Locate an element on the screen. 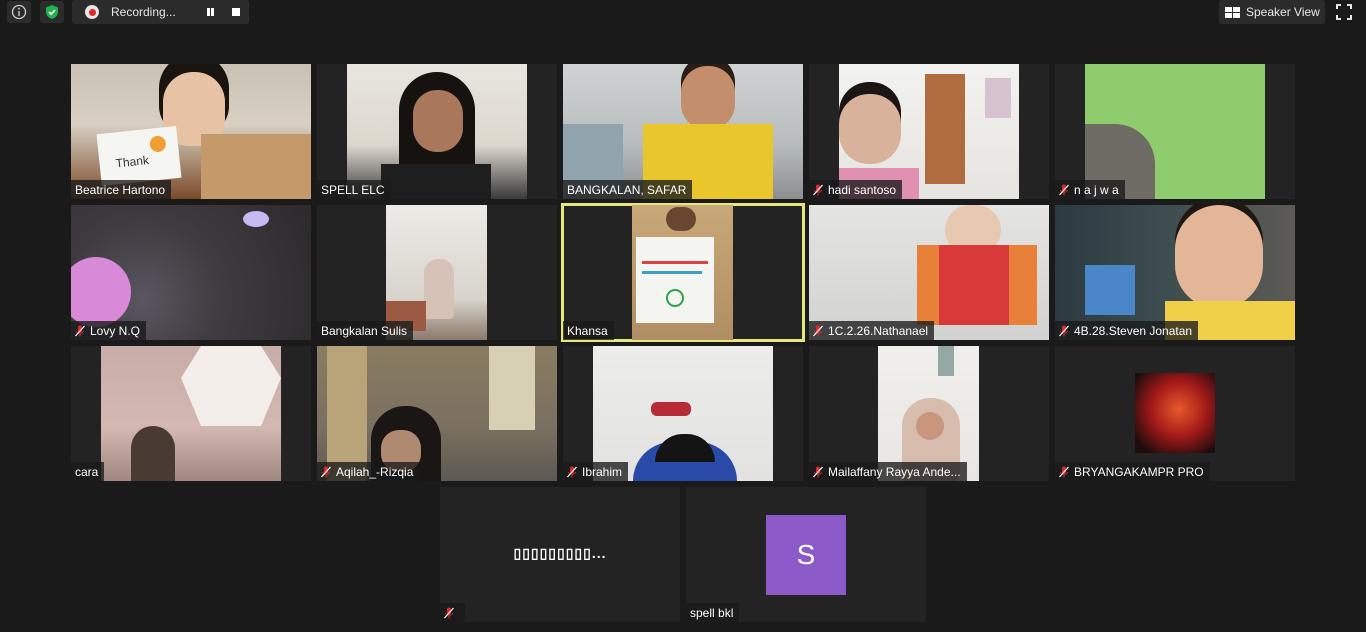 This screenshot has height=632, width=1366. recording-dot-icon is located at coordinates (92, 12).